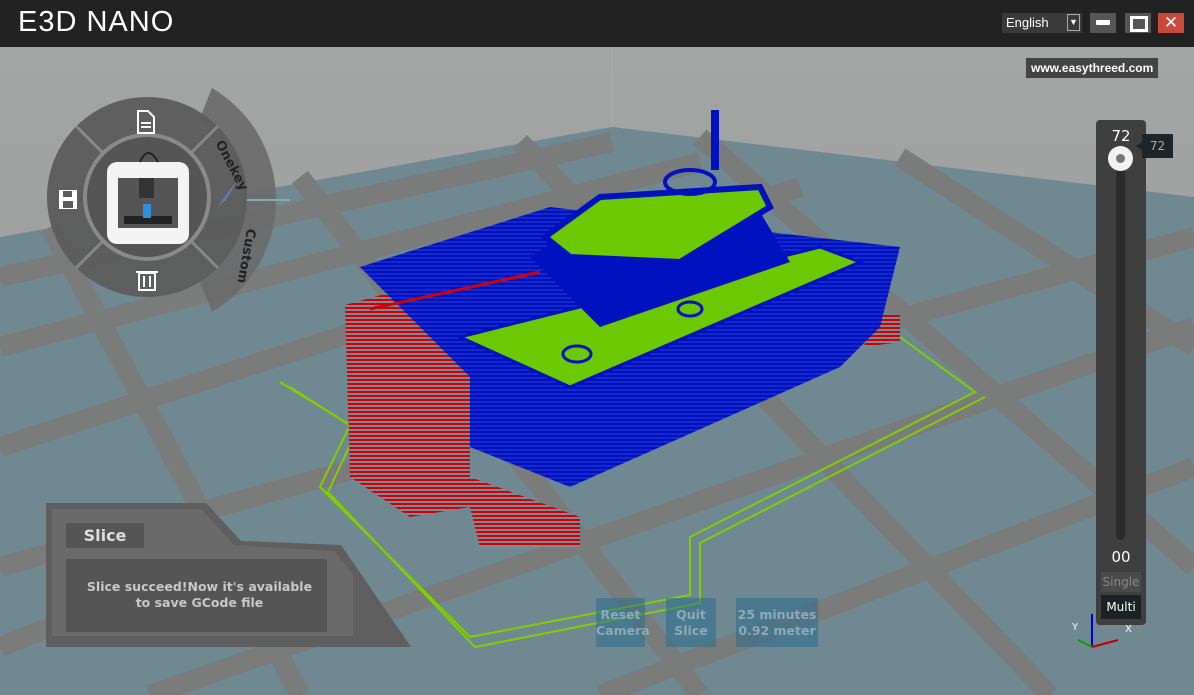 This screenshot has height=695, width=1194. Describe the element at coordinates (1103, 23) in the screenshot. I see `minimize-button` at that location.